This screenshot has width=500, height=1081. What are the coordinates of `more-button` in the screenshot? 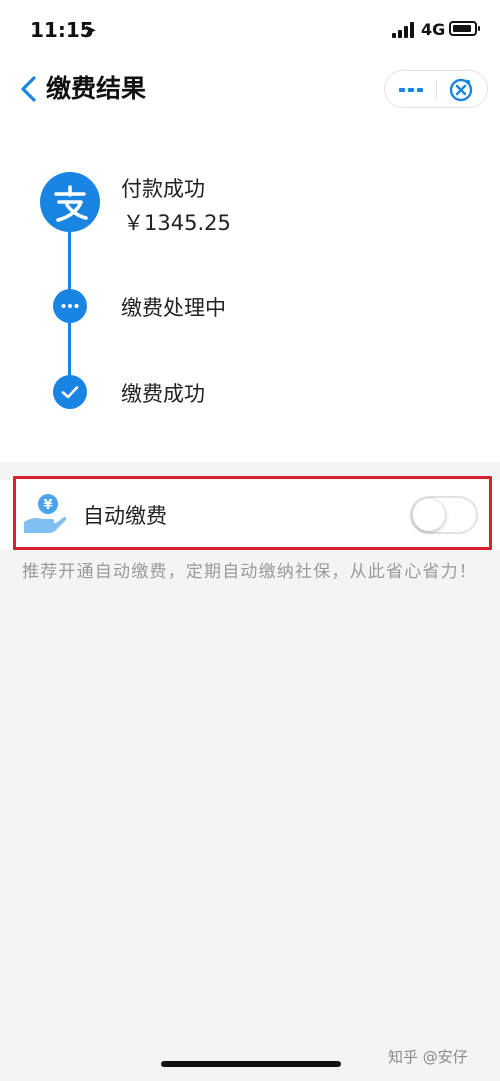 It's located at (410, 90).